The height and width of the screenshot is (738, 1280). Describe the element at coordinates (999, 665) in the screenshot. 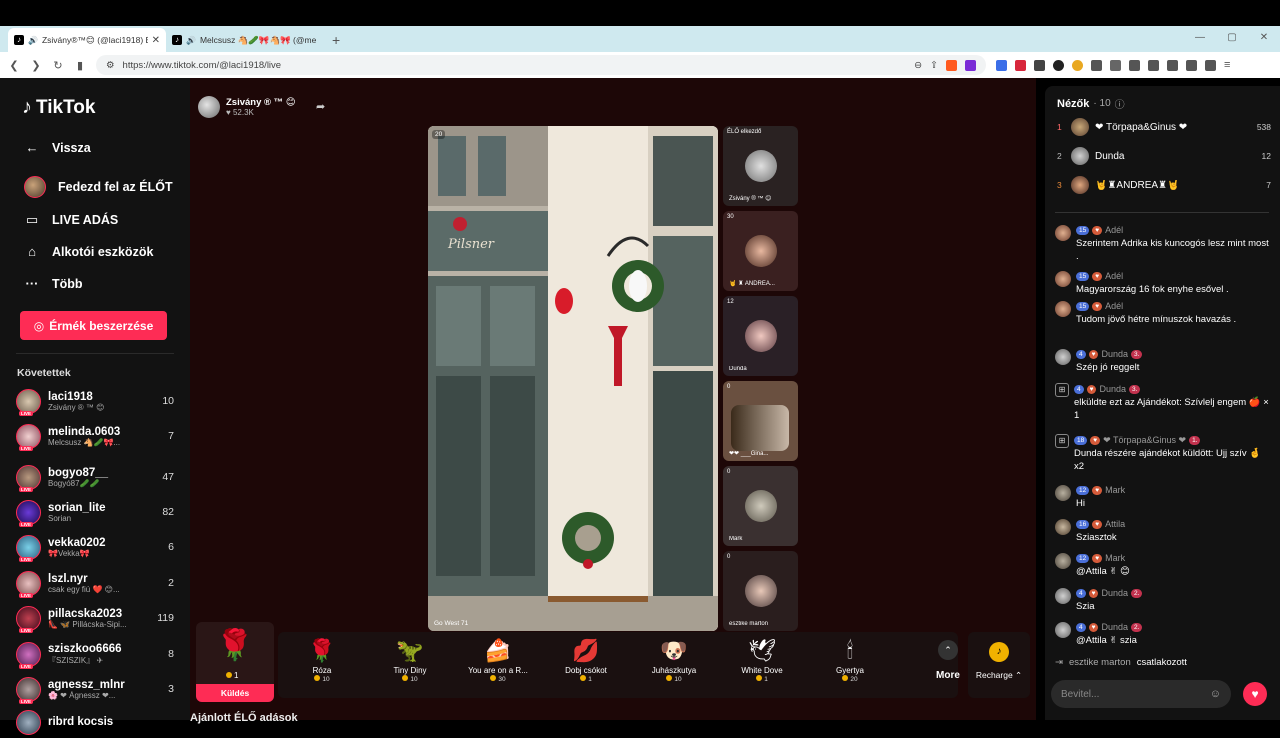

I see `recharge-button: ♪ Recharge ⌃` at that location.